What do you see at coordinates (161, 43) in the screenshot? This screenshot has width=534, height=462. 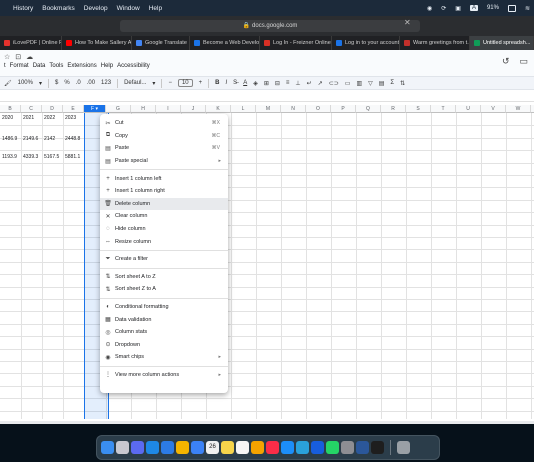 I see `browser-tab: Google Translate` at bounding box center [161, 43].